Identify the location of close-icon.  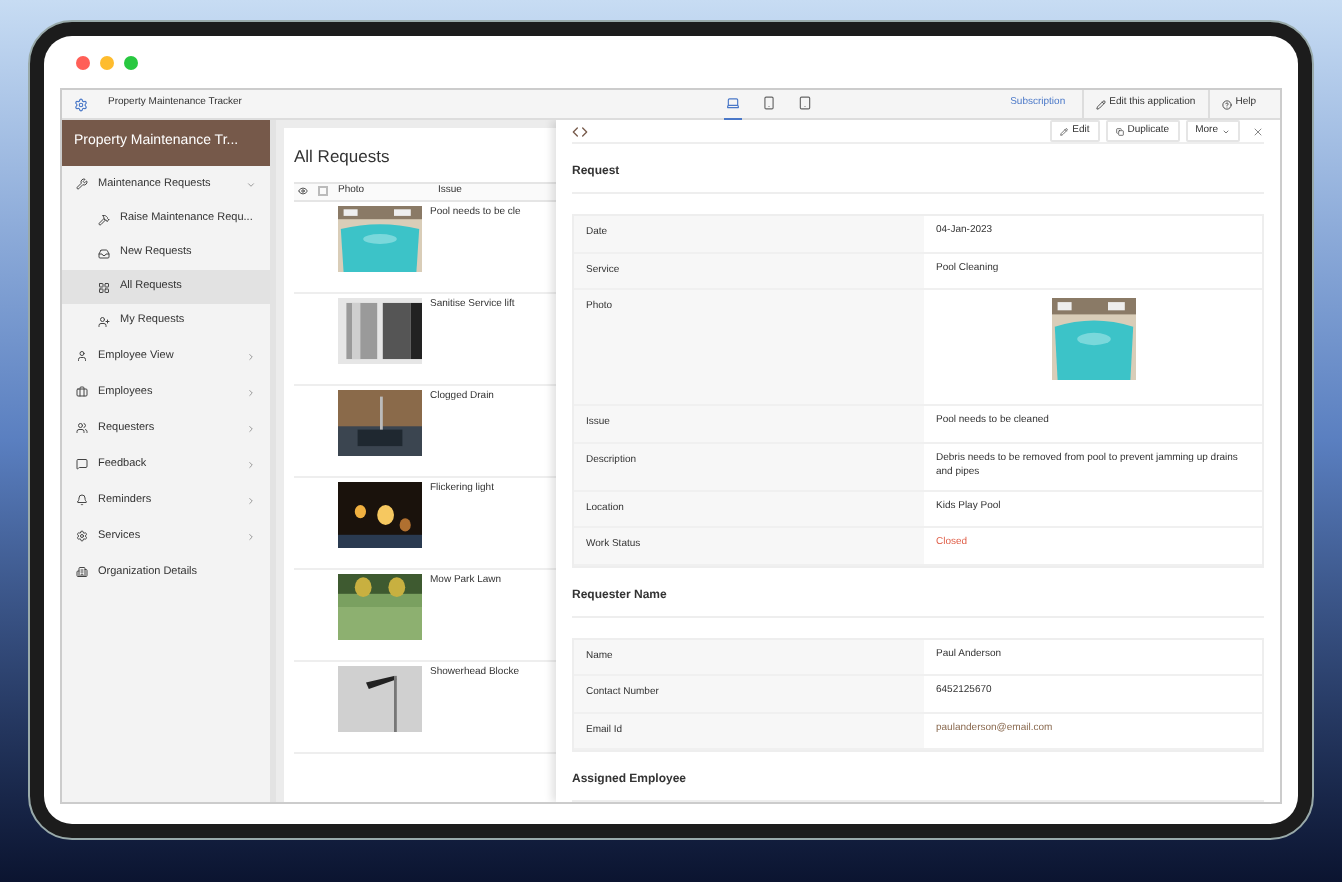
(1258, 131).